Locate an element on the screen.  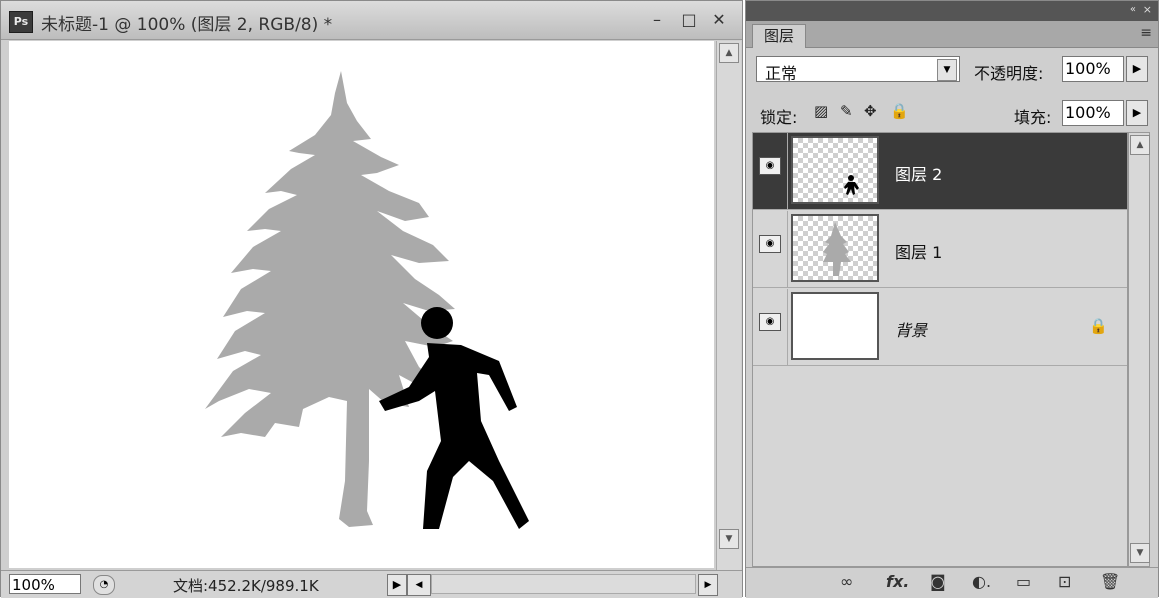
layer-name: 背景 is located at coordinates (911, 329).